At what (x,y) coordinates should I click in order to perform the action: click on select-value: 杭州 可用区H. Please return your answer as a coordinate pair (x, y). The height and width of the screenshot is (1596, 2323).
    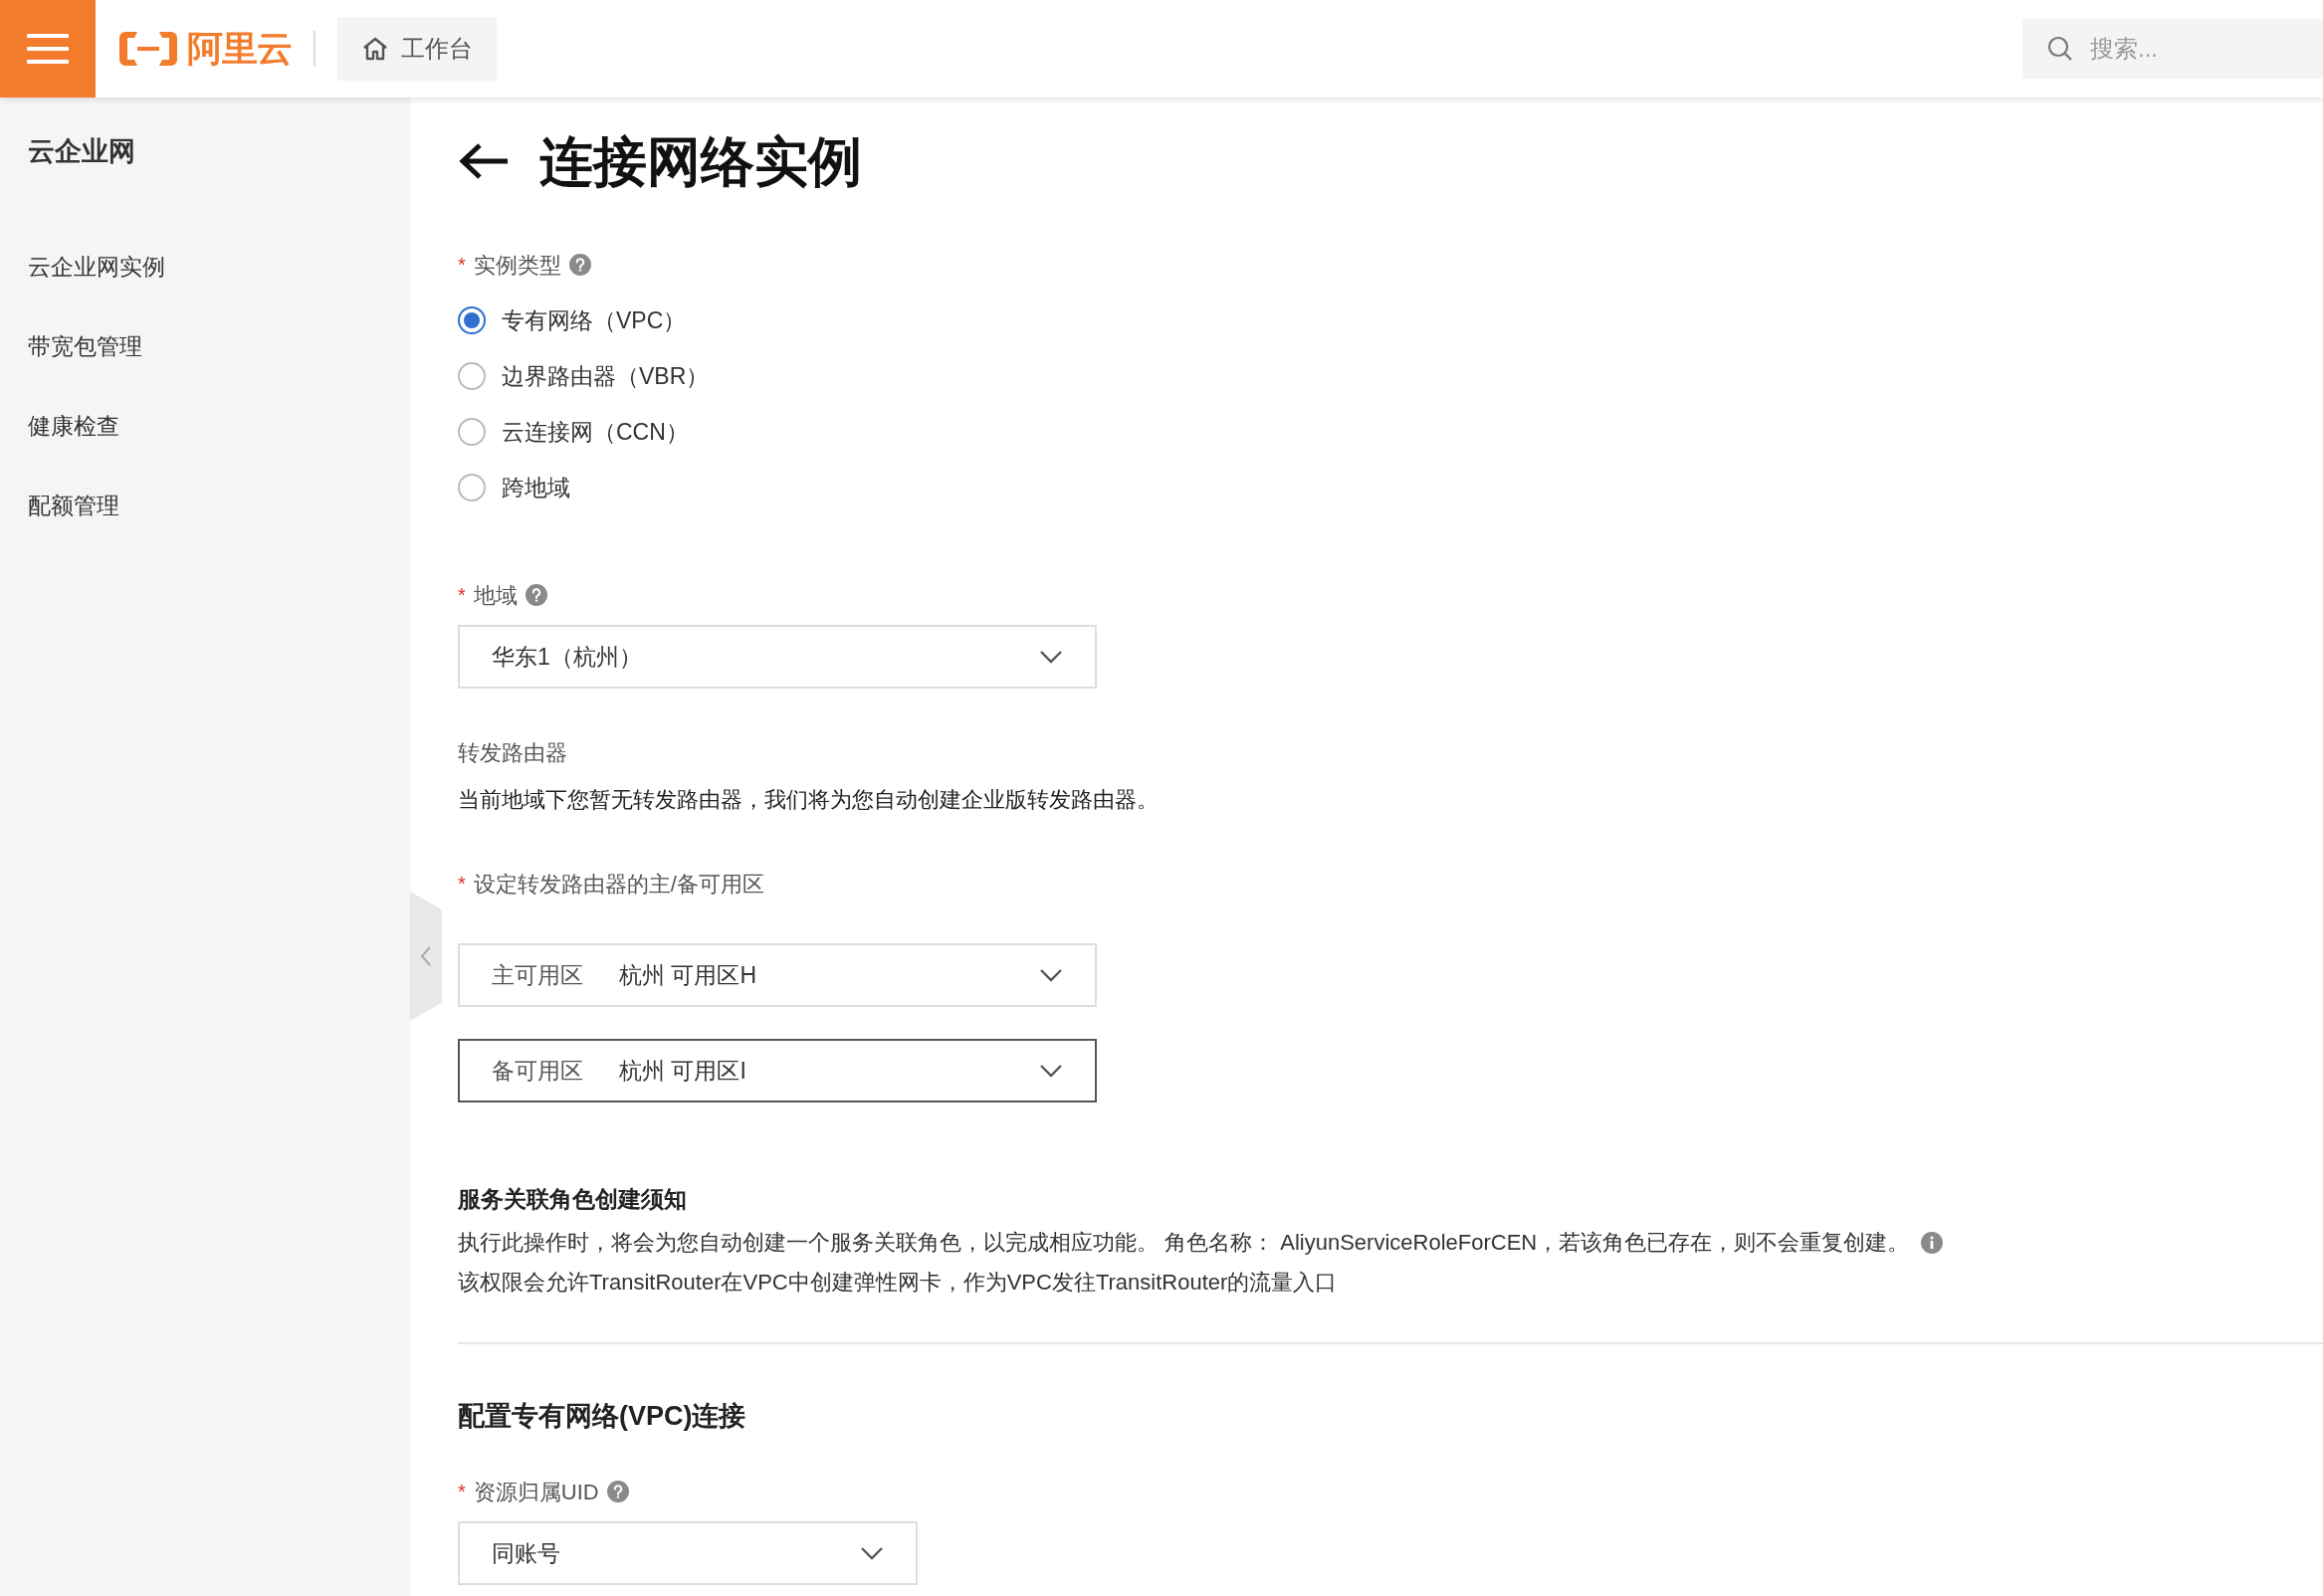
    Looking at the image, I should click on (688, 975).